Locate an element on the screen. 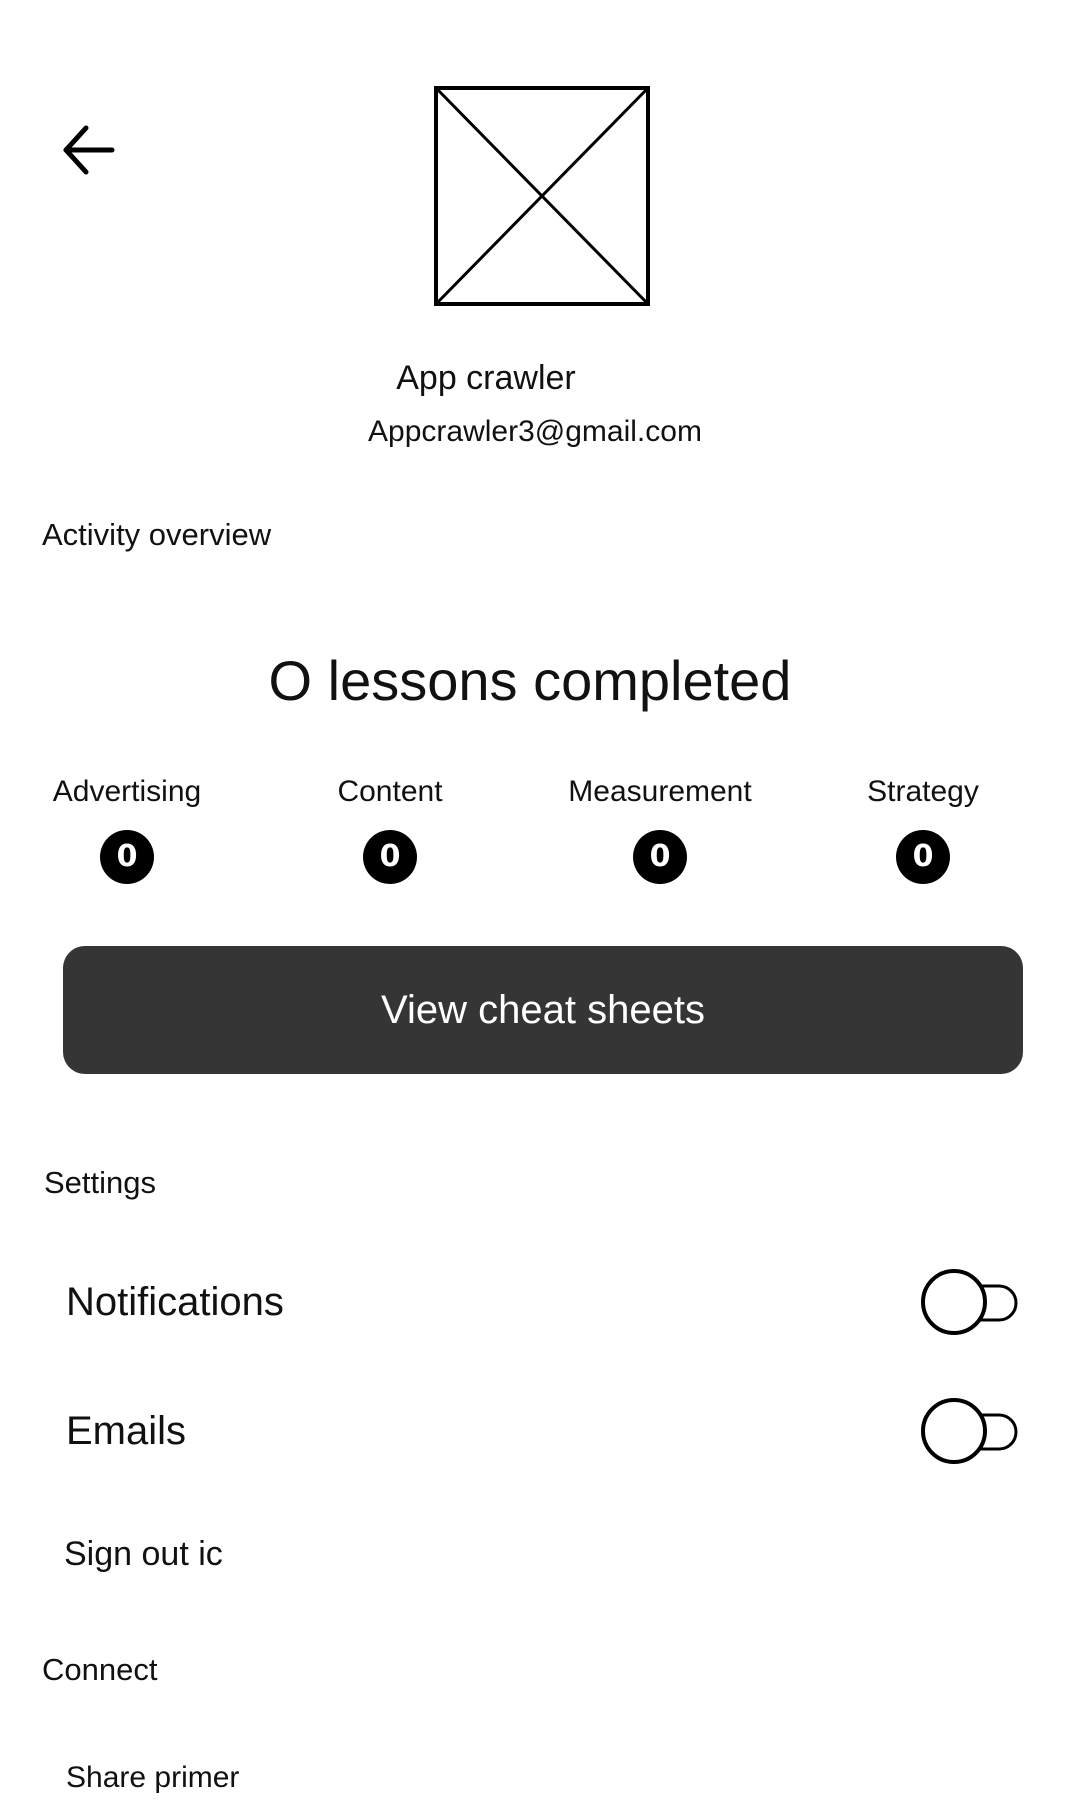 Image resolution: width=1080 pixels, height=1800 pixels. sign-out-button: Sign out ic is located at coordinates (143, 1554).